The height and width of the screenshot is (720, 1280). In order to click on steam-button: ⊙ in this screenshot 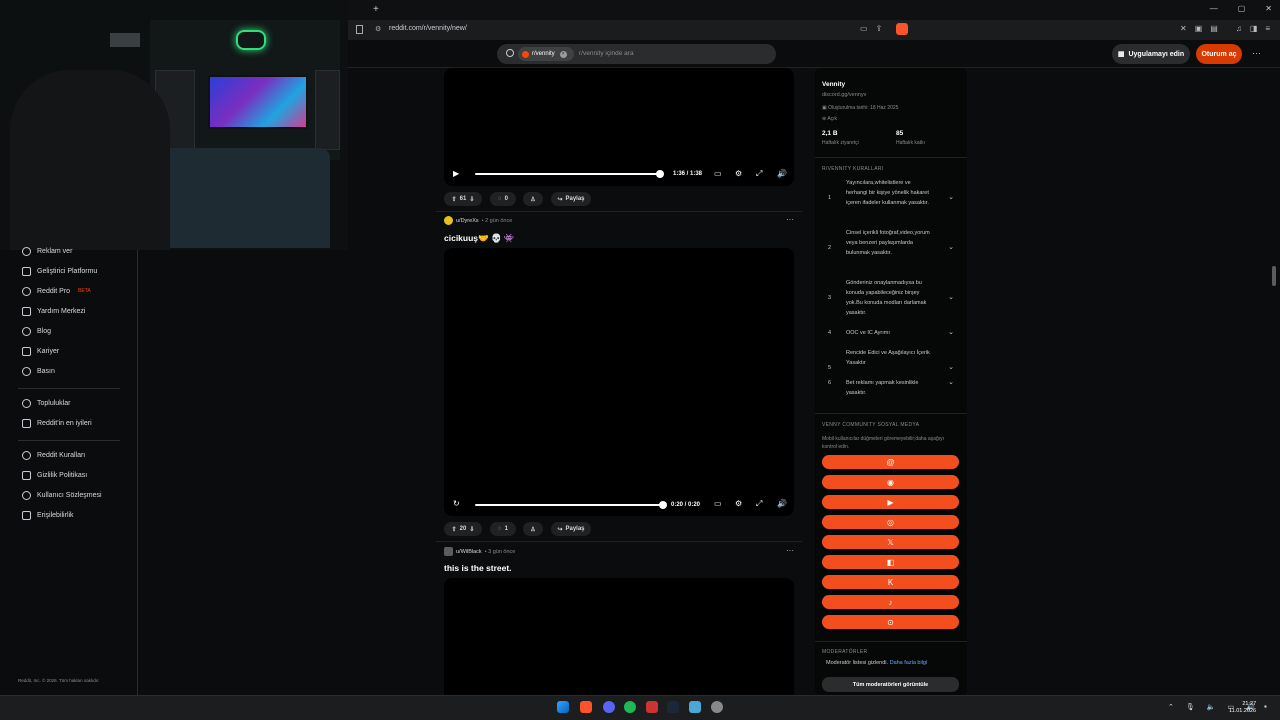, I will do `click(890, 622)`.